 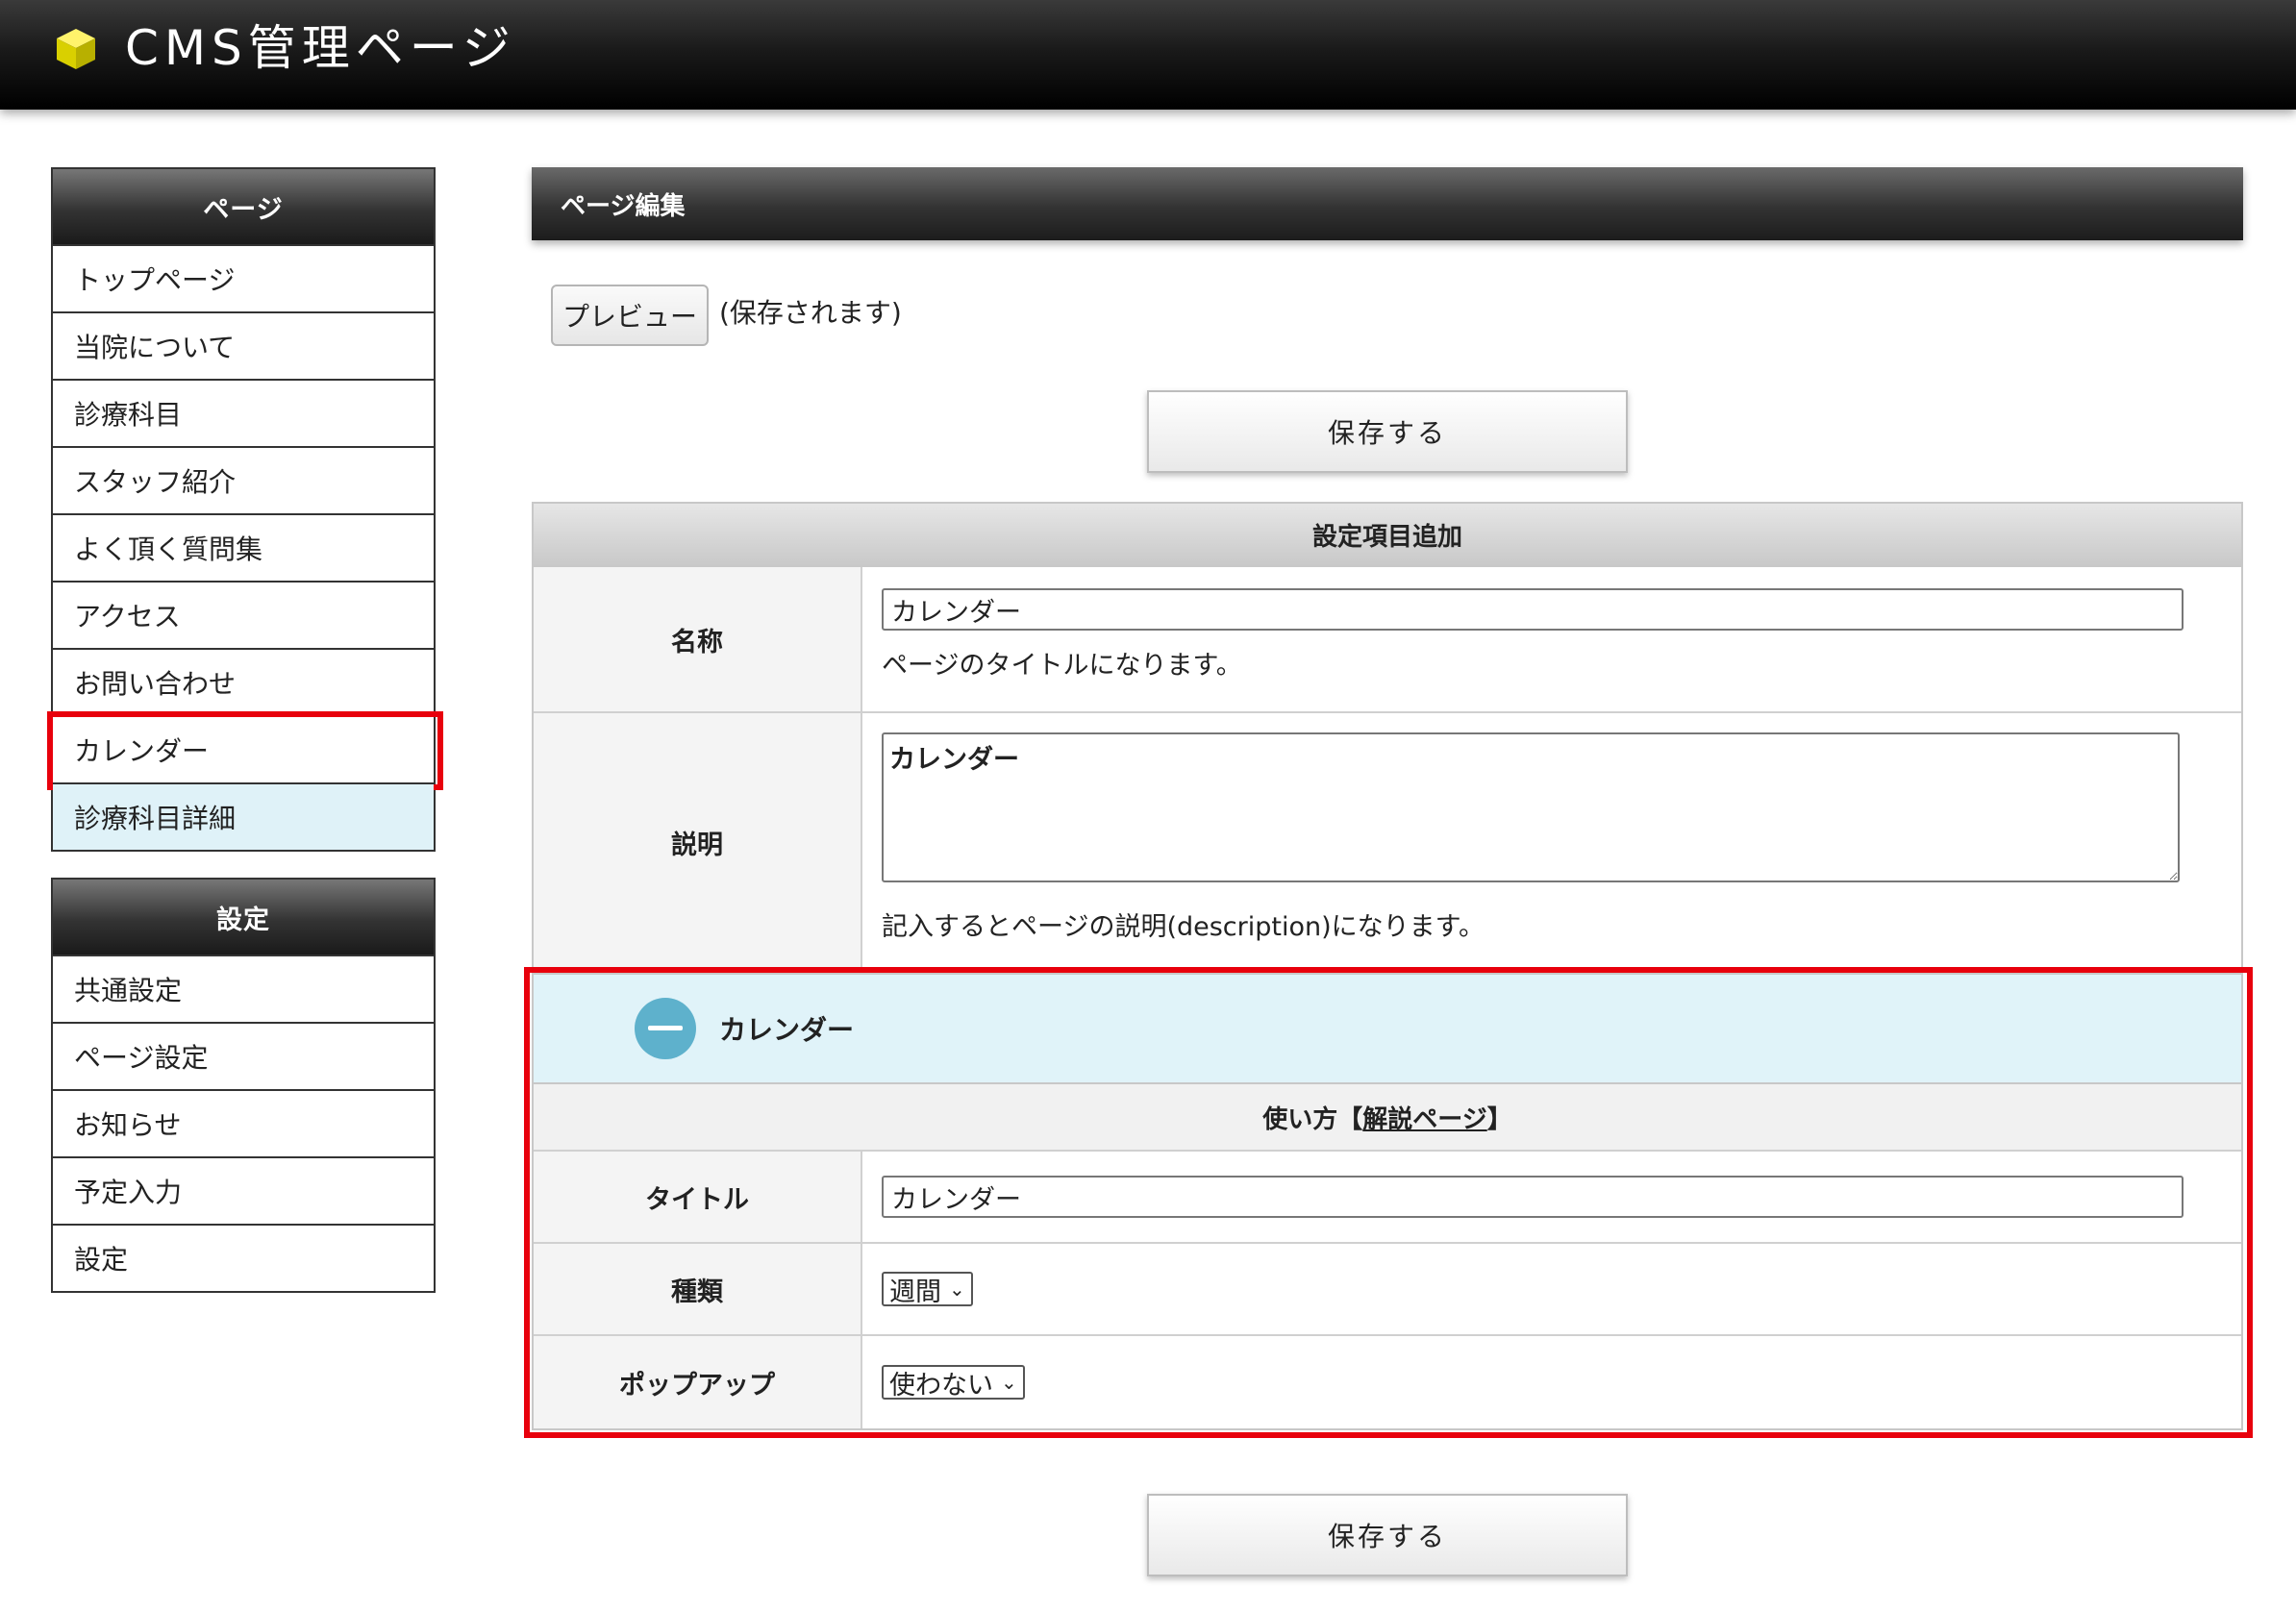 I want to click on calendar-title-cell, so click(x=1551, y=1197).